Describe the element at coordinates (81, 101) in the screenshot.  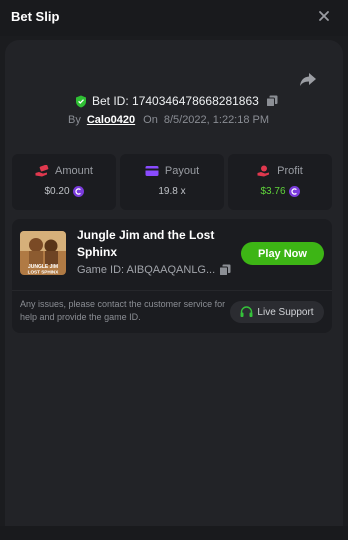
I see `shield-check-icon` at that location.